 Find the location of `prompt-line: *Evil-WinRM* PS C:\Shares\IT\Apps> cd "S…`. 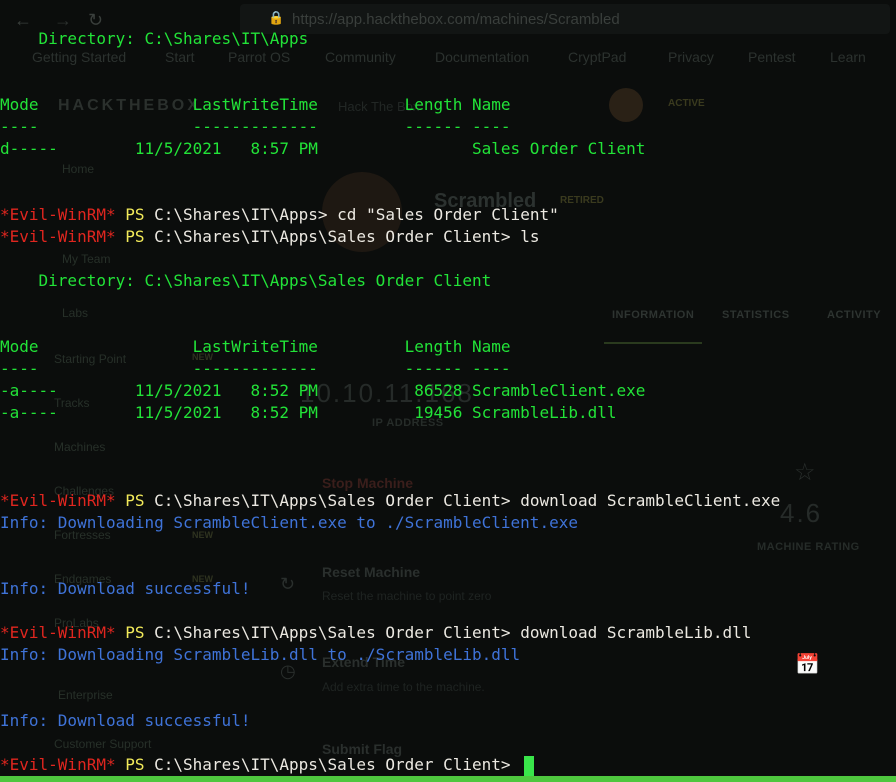

prompt-line: *Evil-WinRM* PS C:\Shares\IT\Apps> cd "S… is located at coordinates (448, 215).